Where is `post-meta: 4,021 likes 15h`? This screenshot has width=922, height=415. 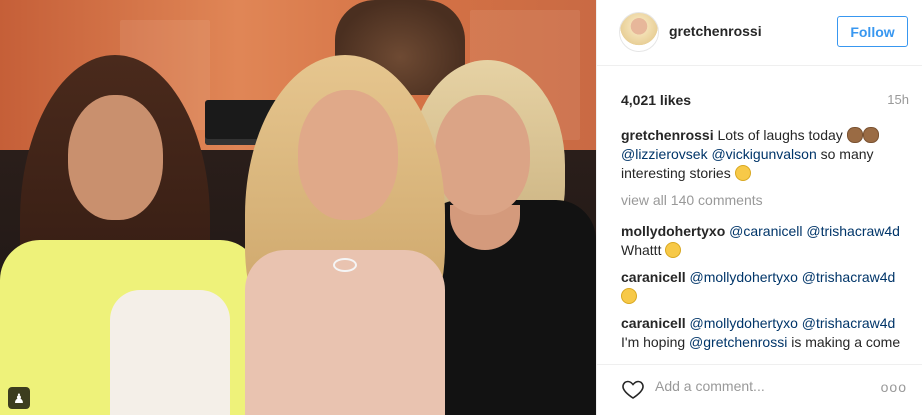 post-meta: 4,021 likes 15h is located at coordinates (765, 101).